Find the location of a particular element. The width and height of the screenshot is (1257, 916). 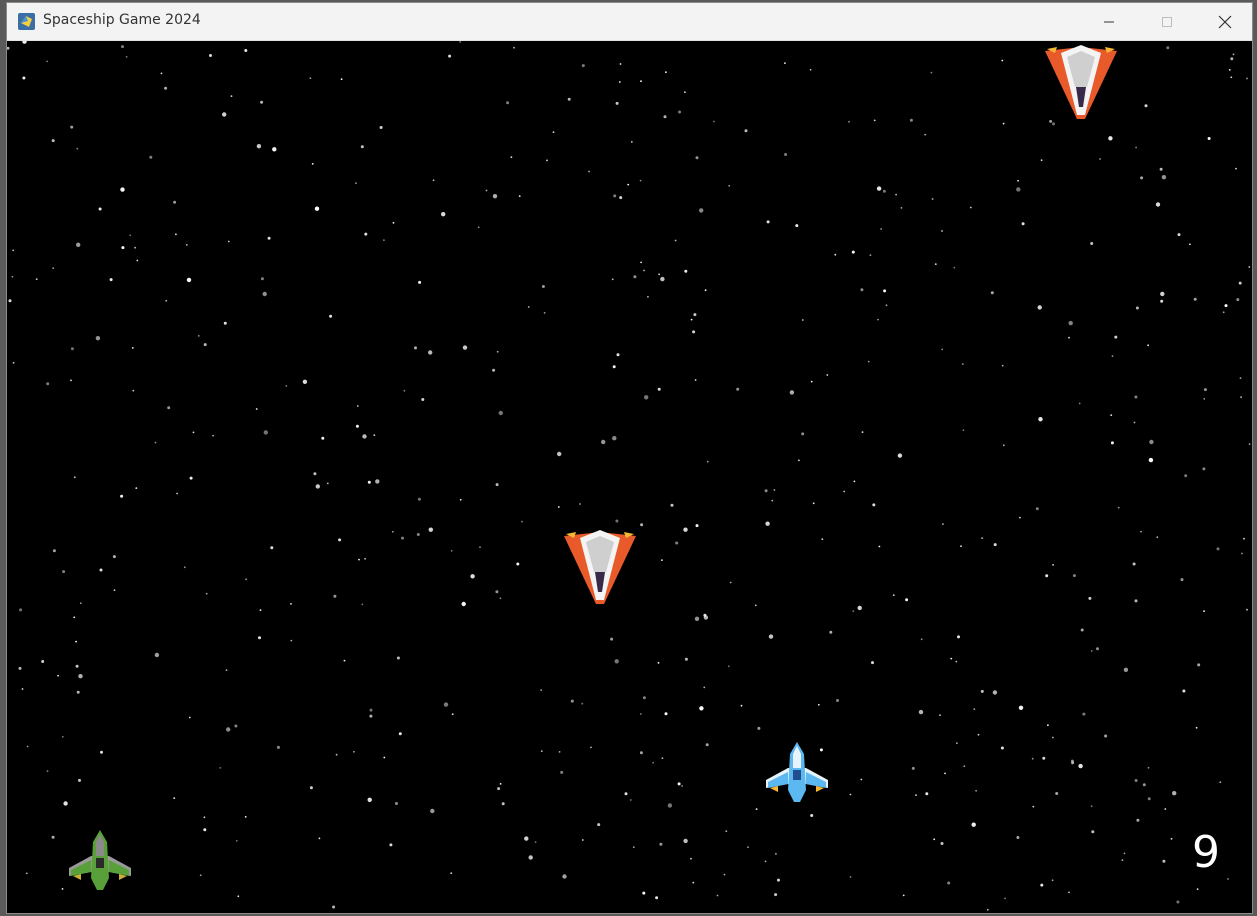

close-button is located at coordinates (1224, 22).